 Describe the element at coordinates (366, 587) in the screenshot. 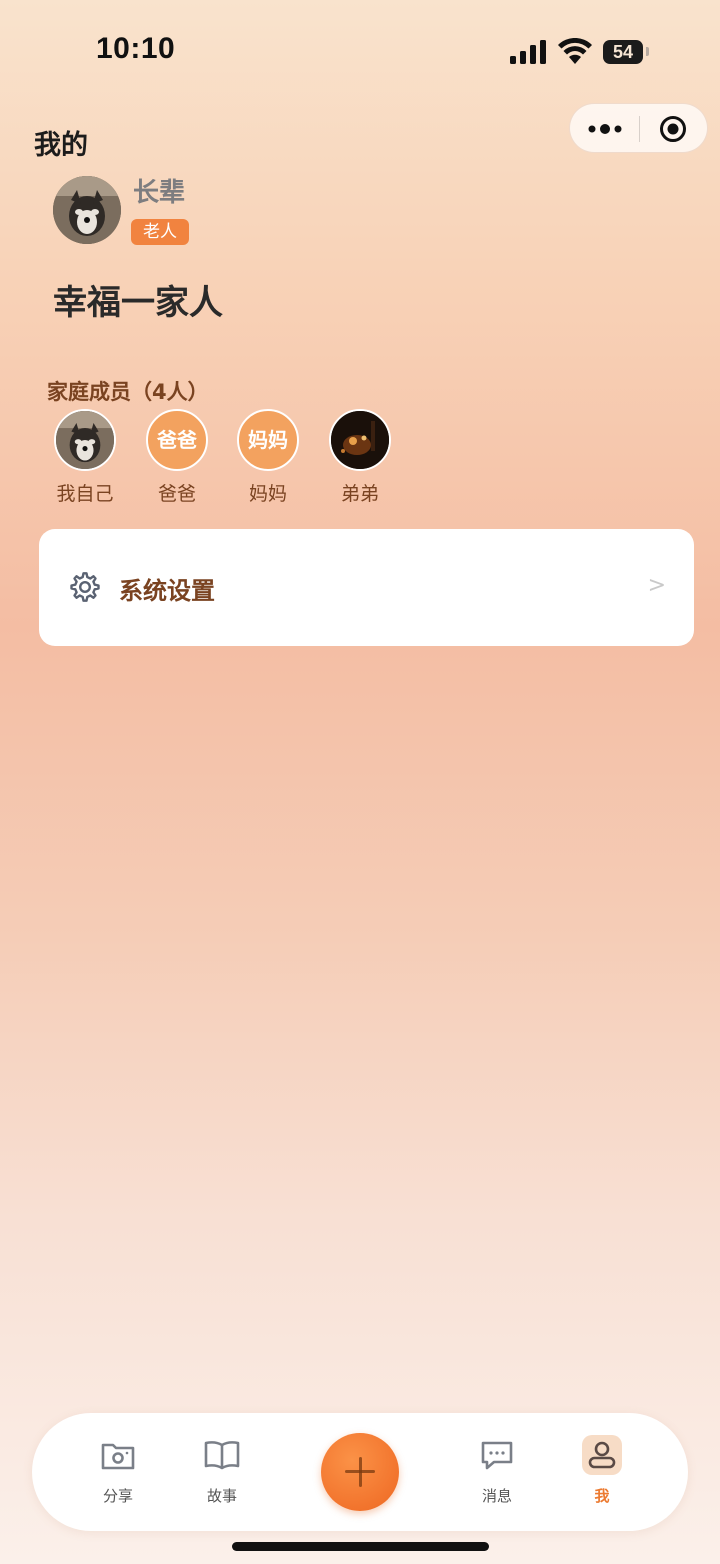

I see `settings-row: 系统设置 >` at that location.